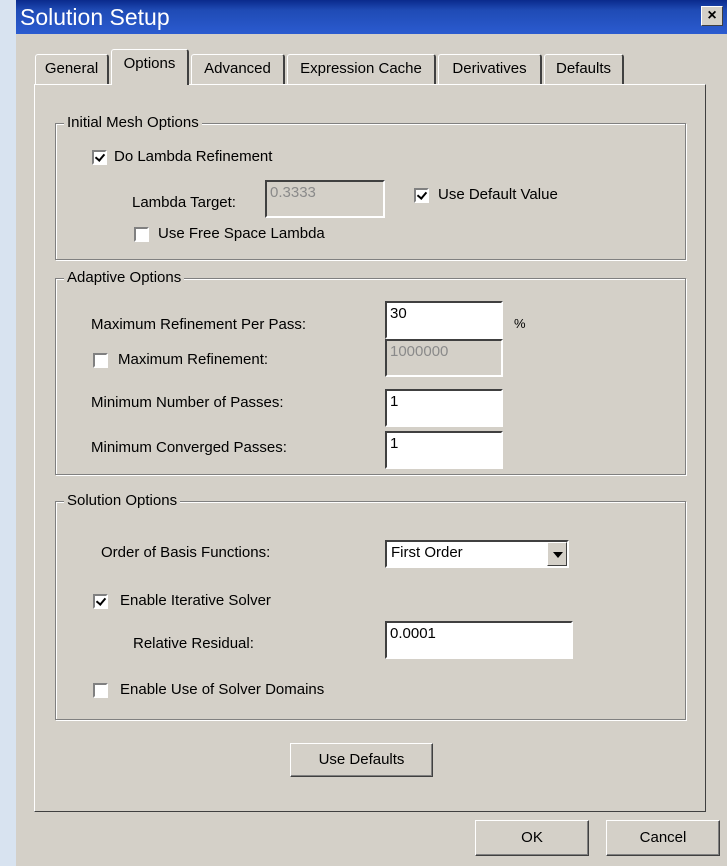 The image size is (727, 866). What do you see at coordinates (193, 359) in the screenshot?
I see `max-refinement-label: Maximum Refinement:` at bounding box center [193, 359].